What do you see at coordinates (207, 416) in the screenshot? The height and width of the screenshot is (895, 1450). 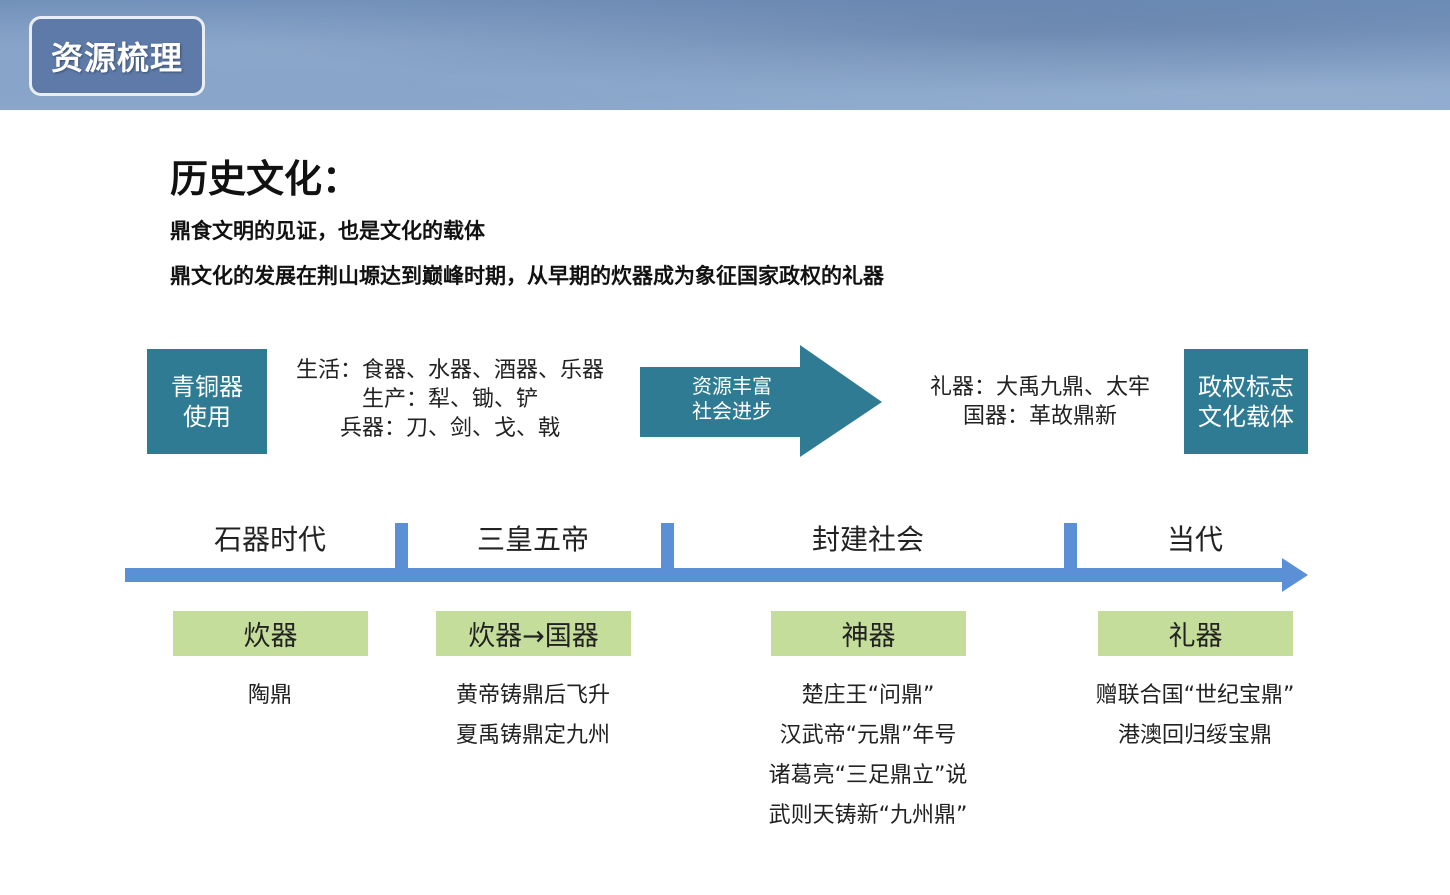 I see `bronze-use-line-2: 使用` at bounding box center [207, 416].